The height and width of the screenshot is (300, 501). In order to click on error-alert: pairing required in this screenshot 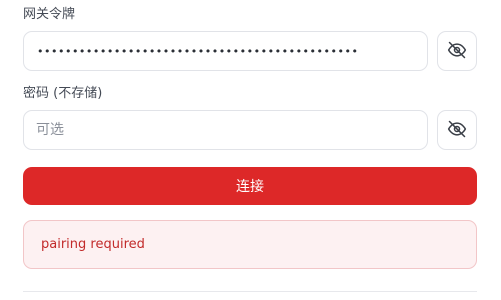, I will do `click(250, 244)`.